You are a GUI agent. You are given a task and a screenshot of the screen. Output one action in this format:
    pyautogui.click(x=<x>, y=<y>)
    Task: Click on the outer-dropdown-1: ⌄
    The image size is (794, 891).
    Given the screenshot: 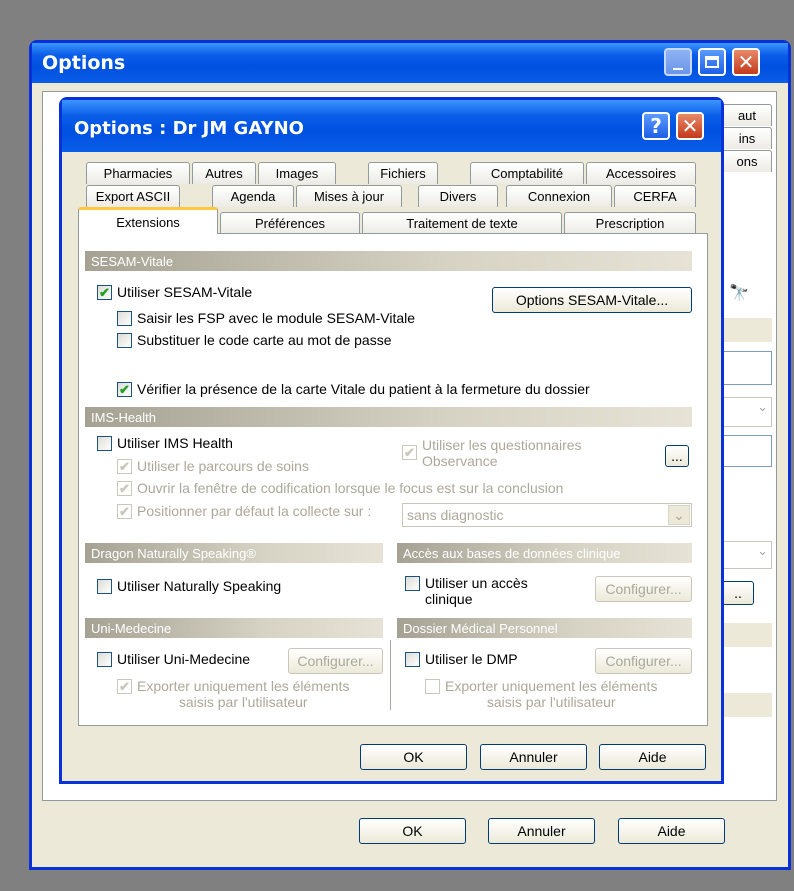 What is the action you would take?
    pyautogui.click(x=747, y=412)
    